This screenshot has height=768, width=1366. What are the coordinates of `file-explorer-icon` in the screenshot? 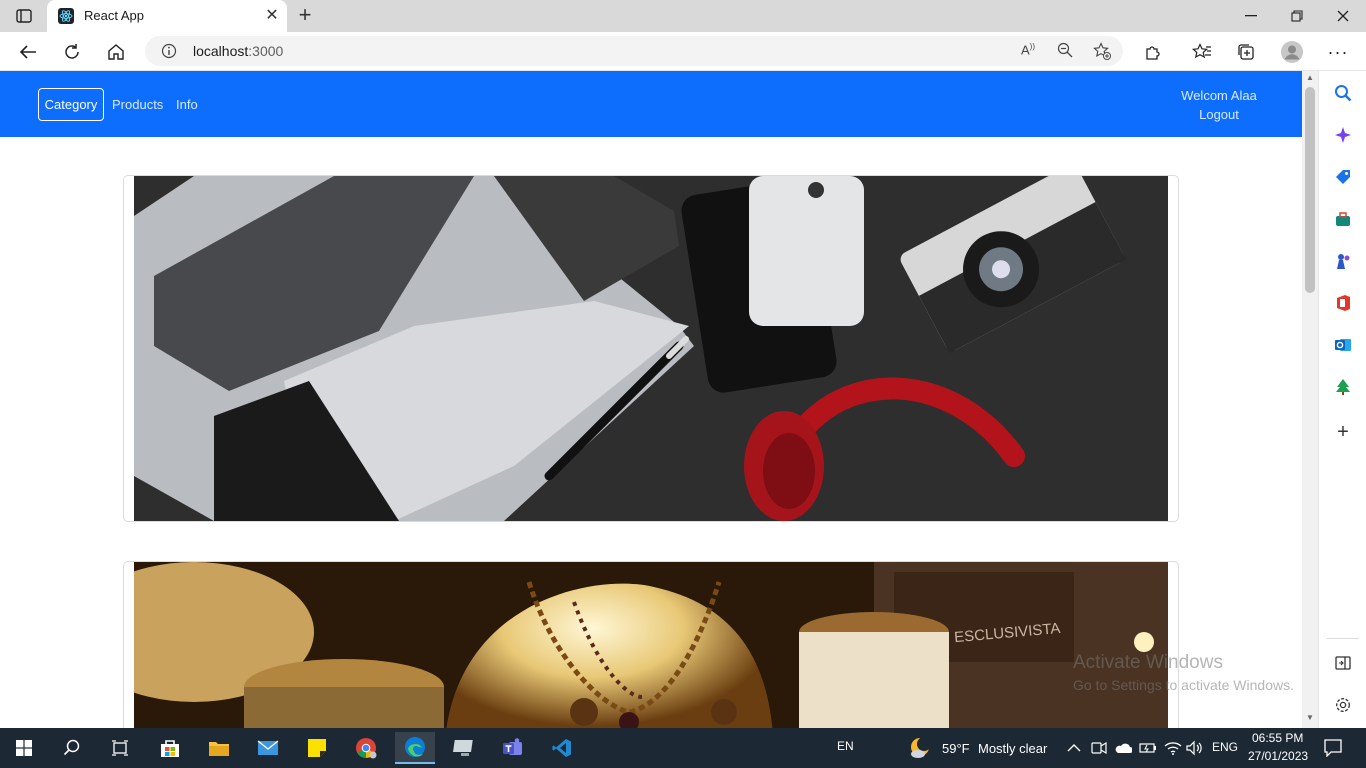 It's located at (219, 748).